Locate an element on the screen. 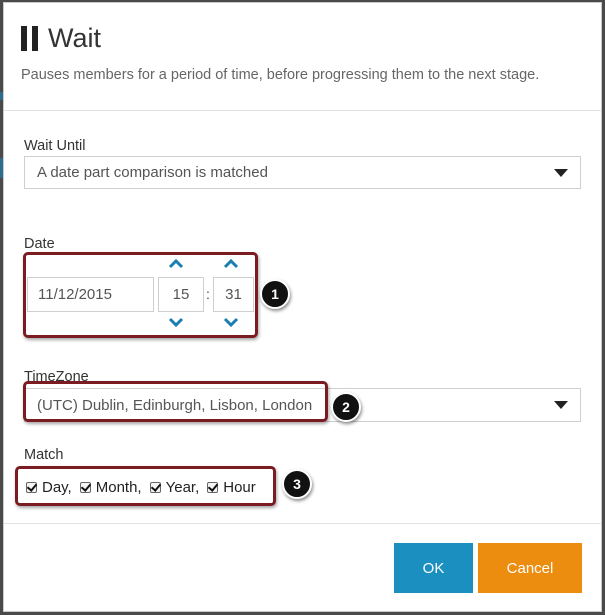 The height and width of the screenshot is (615, 605). wait-until-value: A date part comparison is matched is located at coordinates (152, 172).